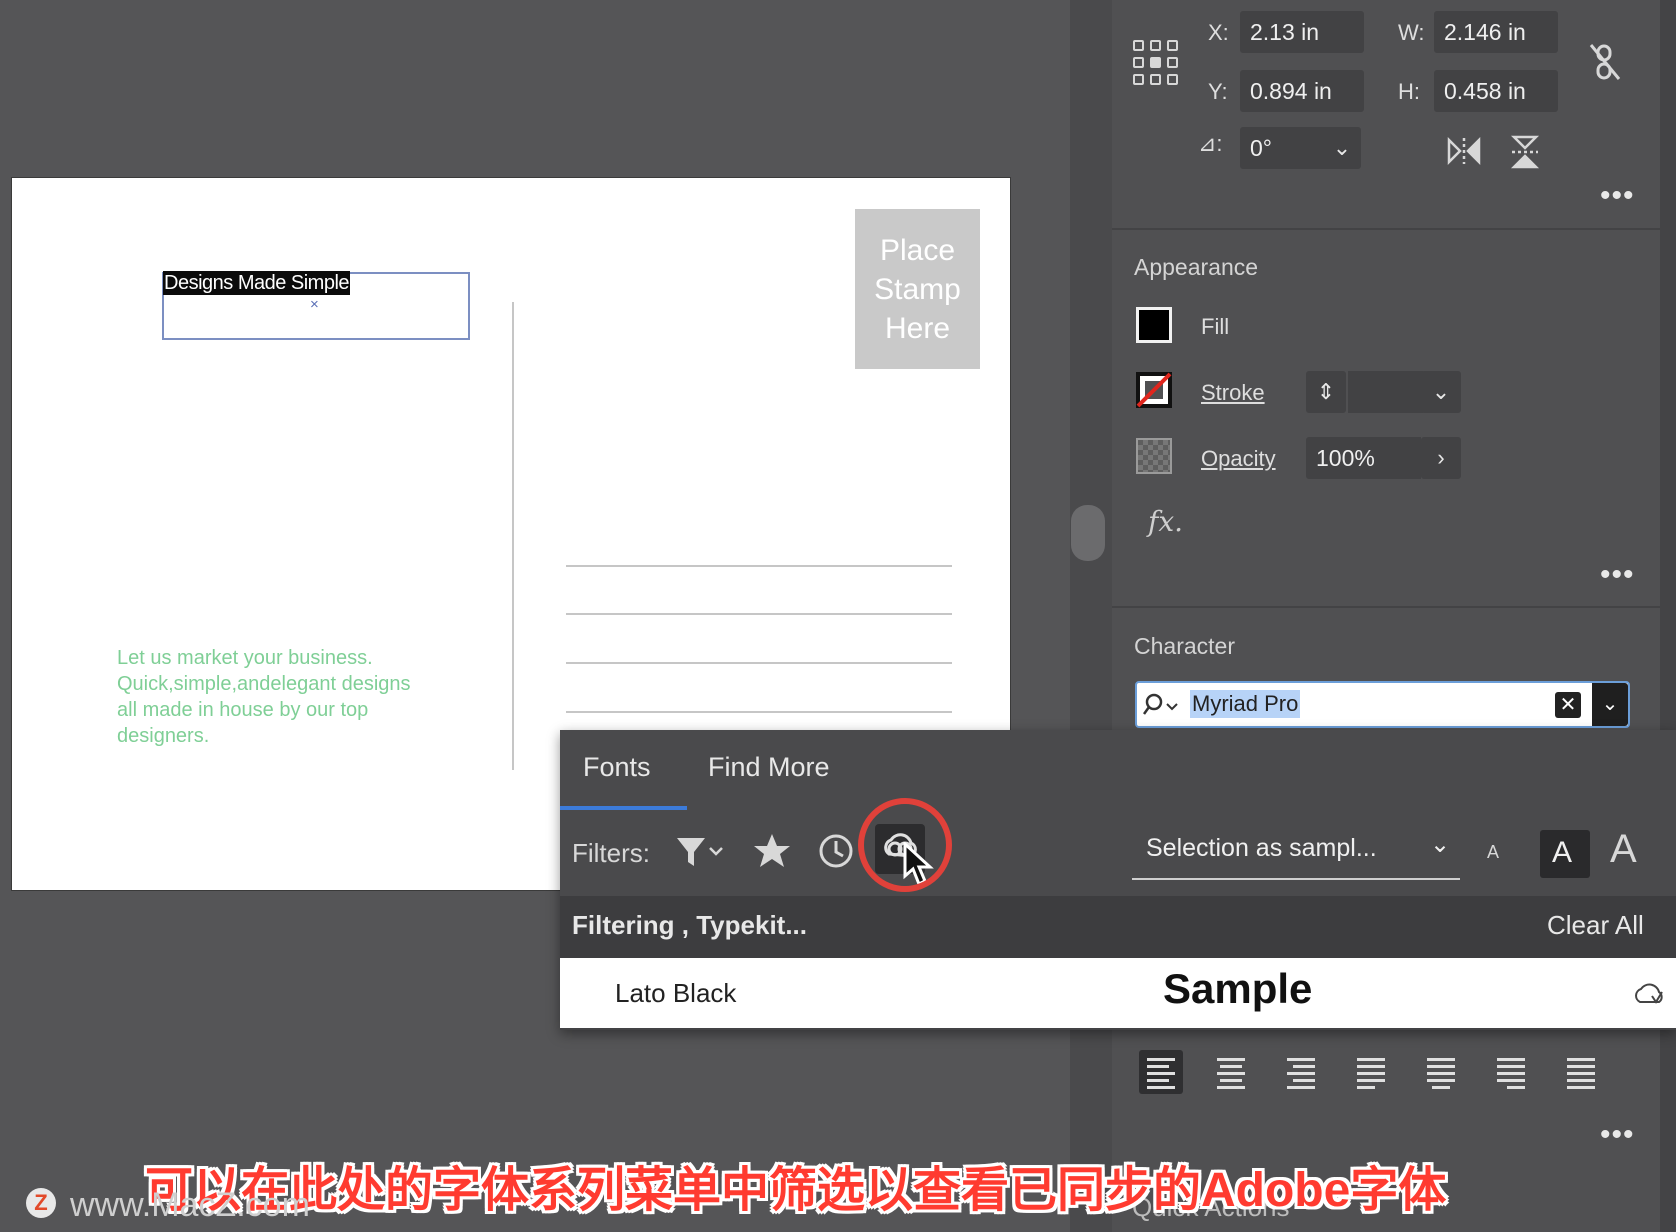  Describe the element at coordinates (1371, 1072) in the screenshot. I see `justify-left-icon` at that location.